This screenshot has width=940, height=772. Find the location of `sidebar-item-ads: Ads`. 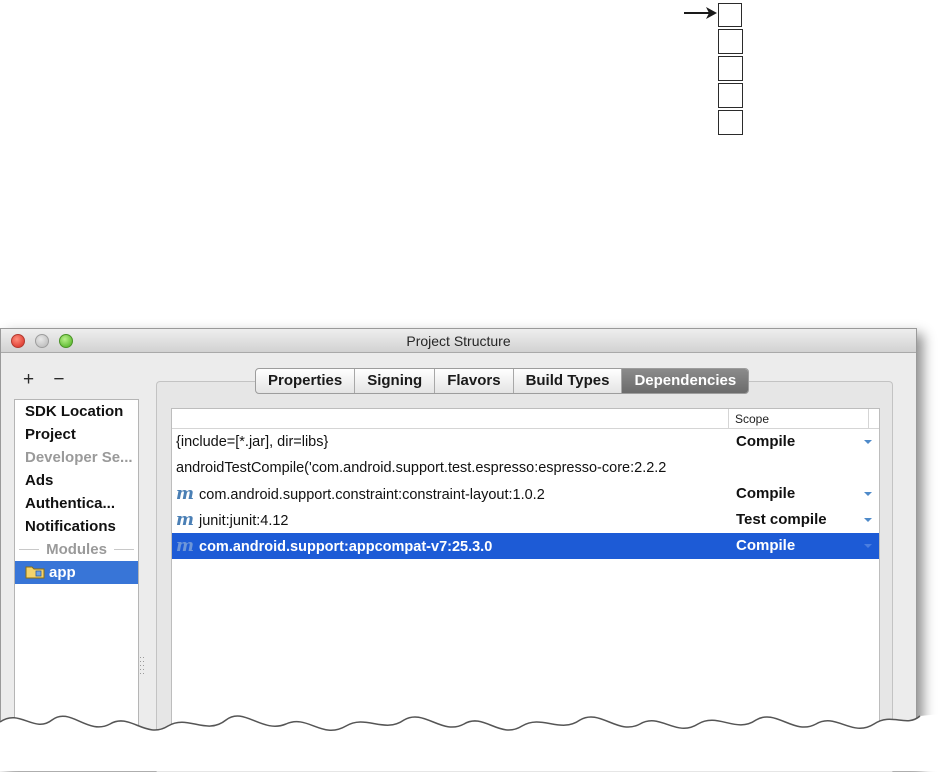

sidebar-item-ads: Ads is located at coordinates (76, 480).